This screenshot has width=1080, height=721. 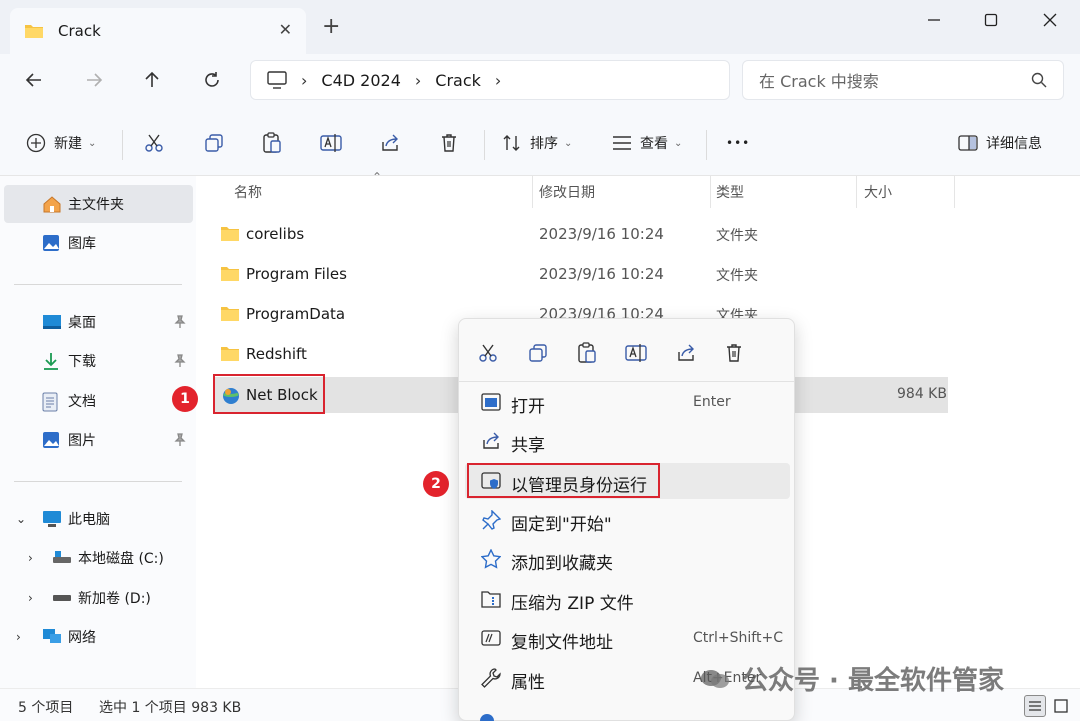 I want to click on details-view-icon, so click(x=1035, y=706).